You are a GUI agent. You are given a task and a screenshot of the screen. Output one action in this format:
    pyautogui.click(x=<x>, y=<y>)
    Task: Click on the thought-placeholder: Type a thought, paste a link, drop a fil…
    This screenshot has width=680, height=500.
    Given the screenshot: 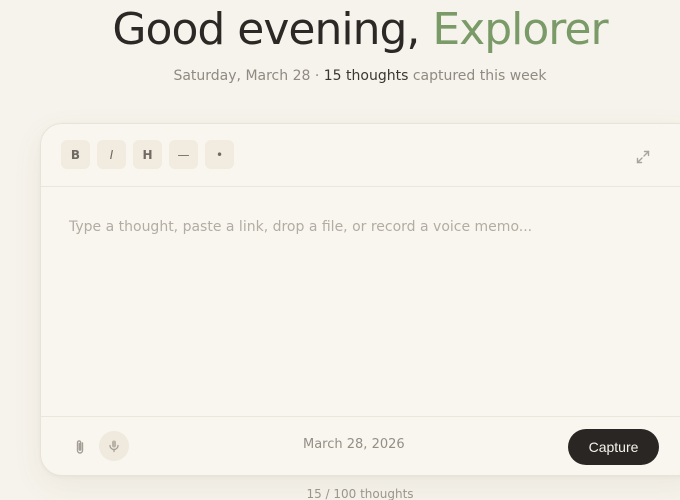 What is the action you would take?
    pyautogui.click(x=301, y=227)
    